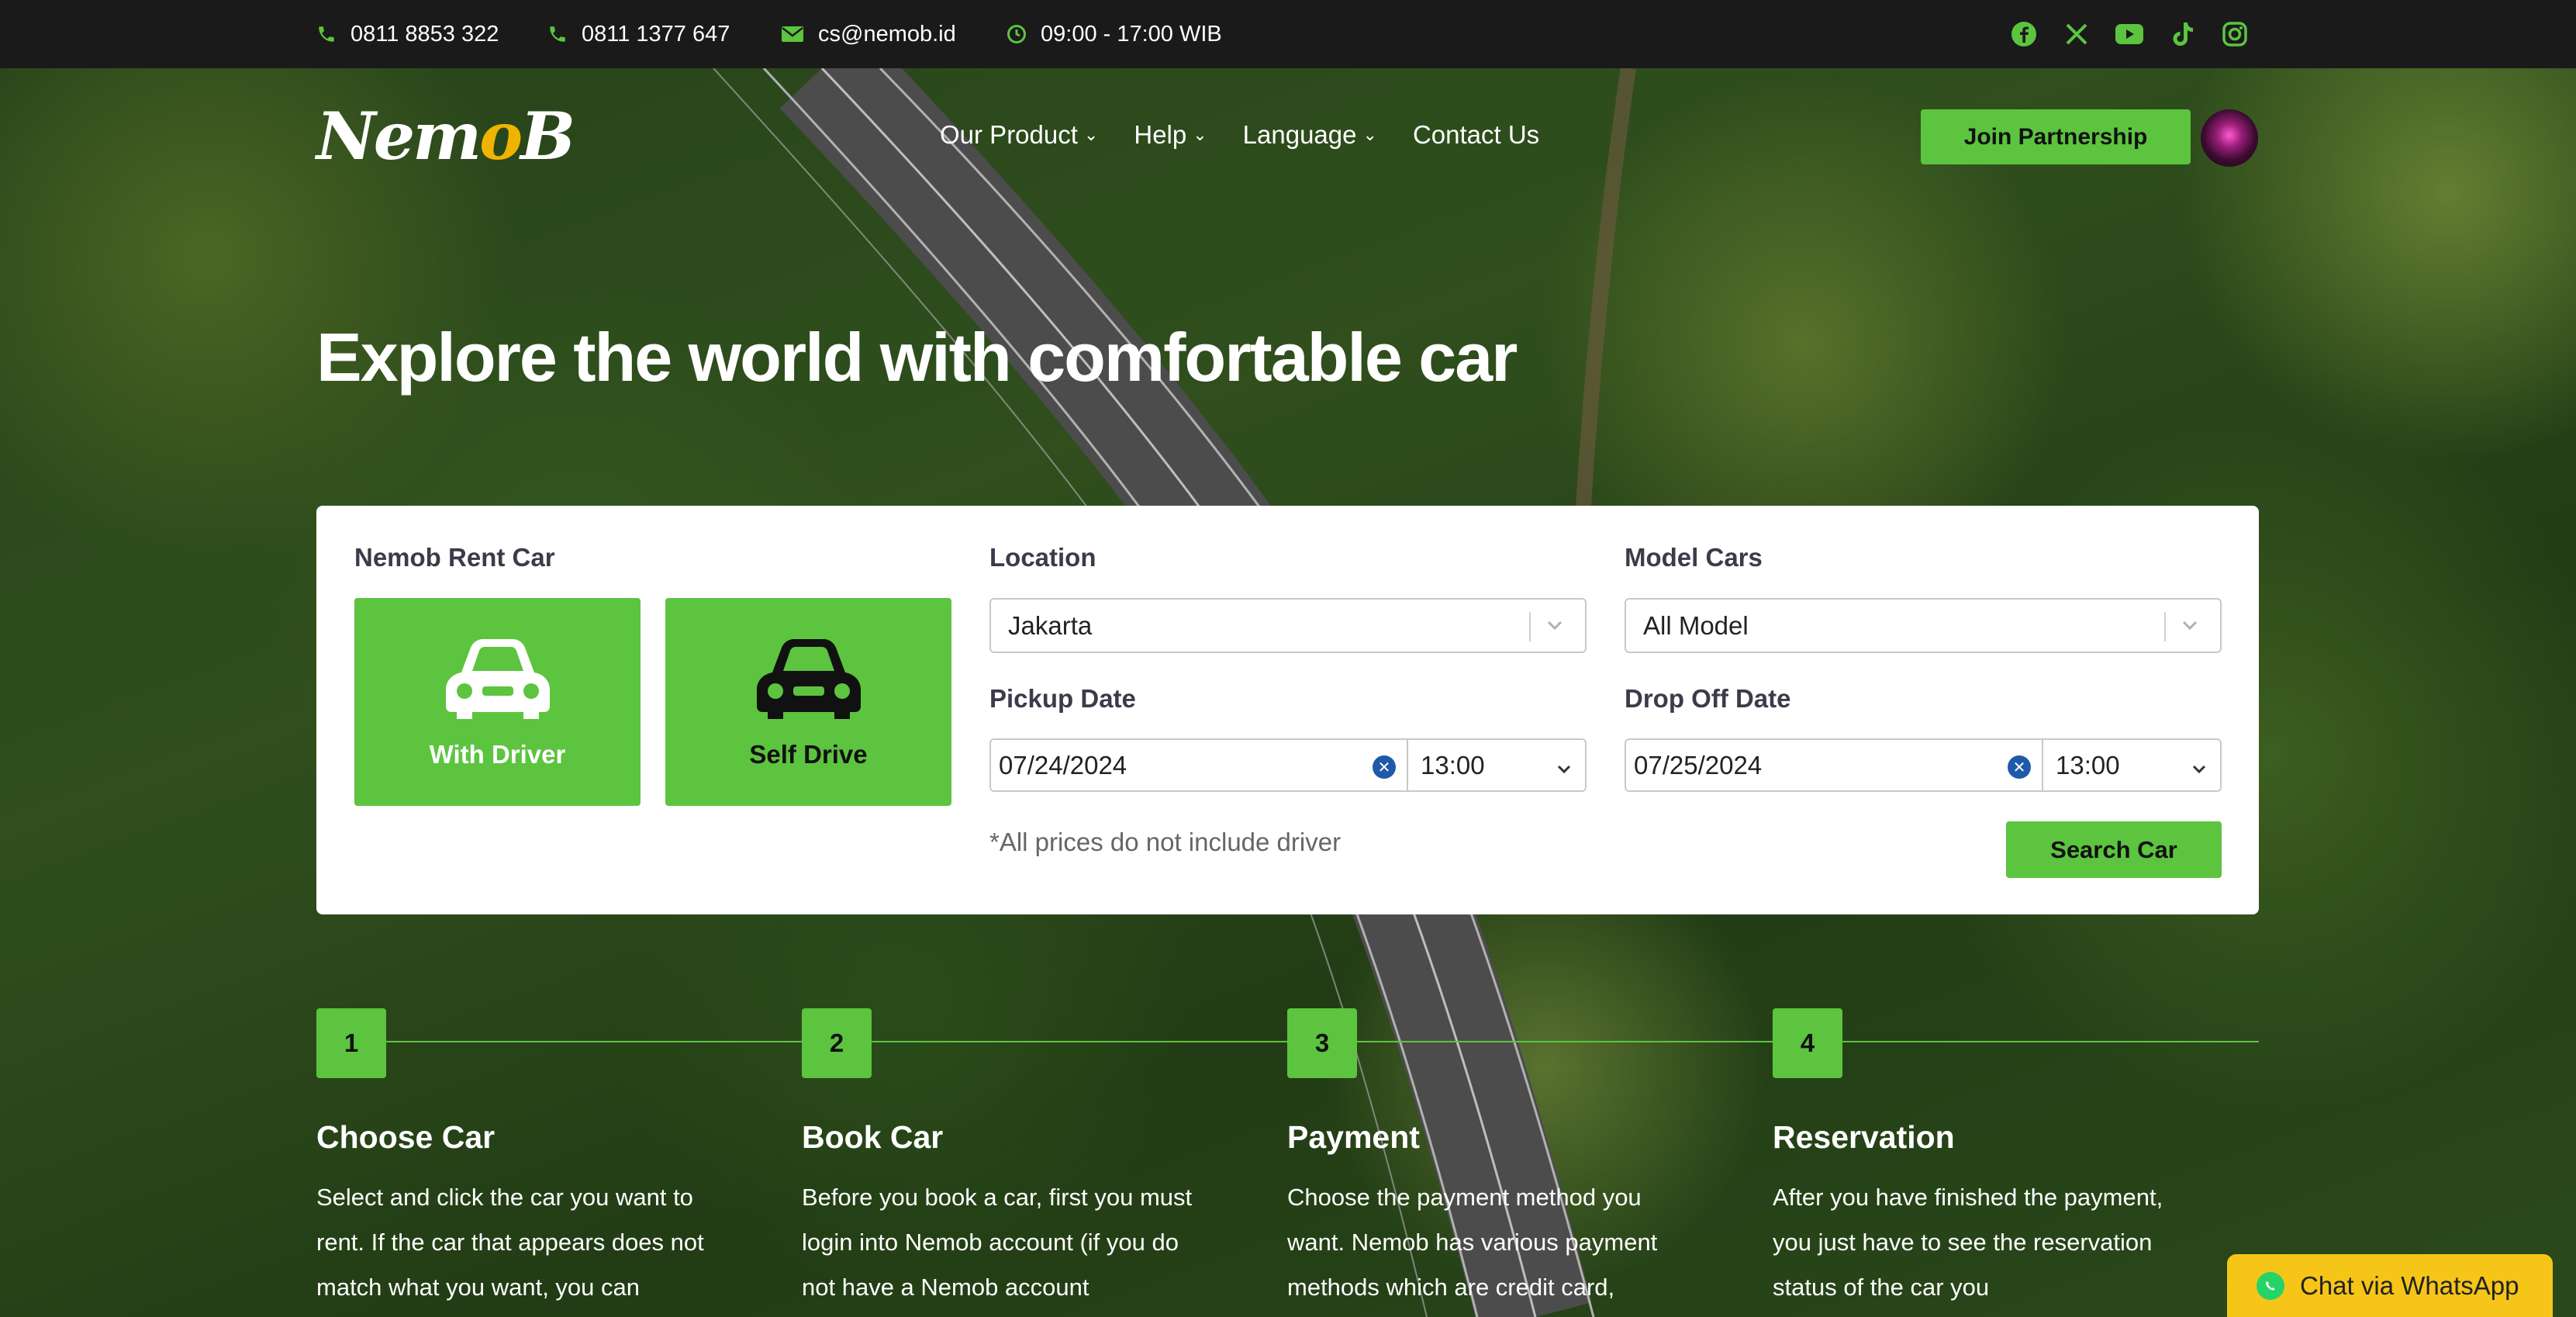  What do you see at coordinates (1019, 135) in the screenshot?
I see `nav-our-product: Our Product ⌄` at bounding box center [1019, 135].